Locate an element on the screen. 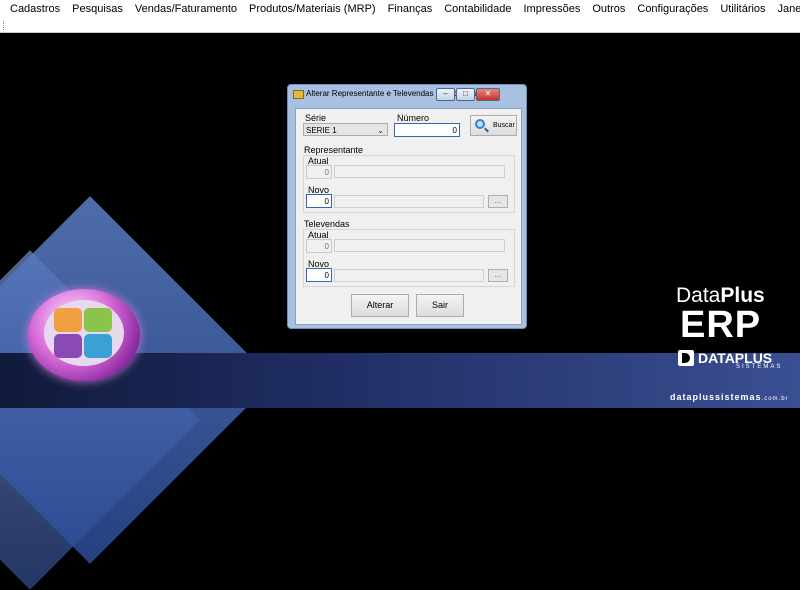 The width and height of the screenshot is (800, 590). sair-button: Sair is located at coordinates (440, 305).